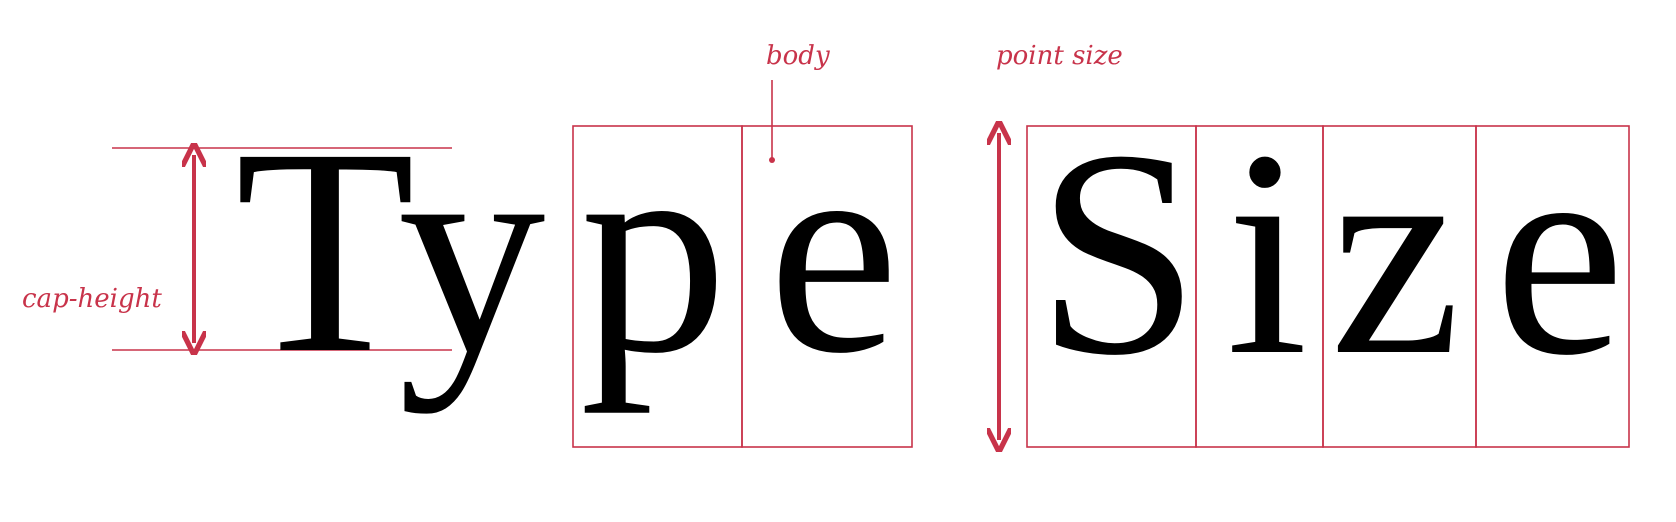 The height and width of the screenshot is (522, 1676). What do you see at coordinates (1118, 252) in the screenshot?
I see `glyph-S: S` at bounding box center [1118, 252].